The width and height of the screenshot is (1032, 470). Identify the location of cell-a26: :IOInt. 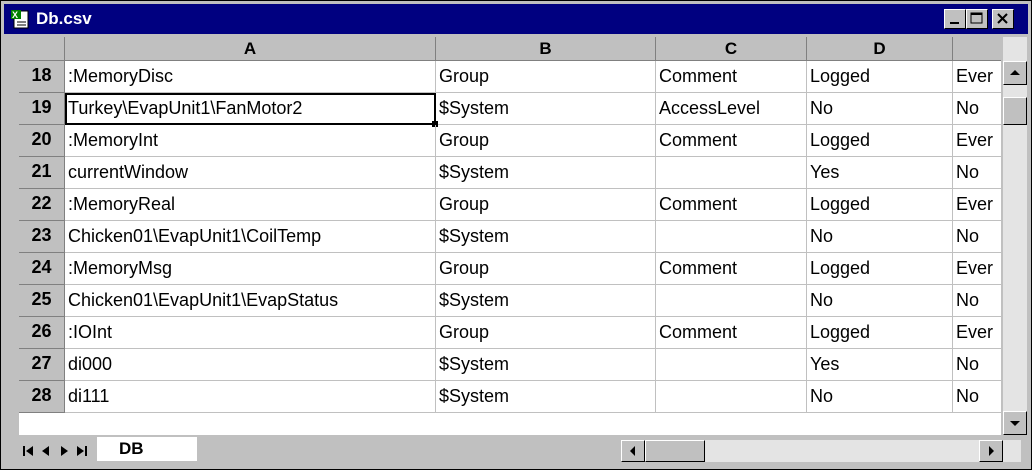
(250, 333).